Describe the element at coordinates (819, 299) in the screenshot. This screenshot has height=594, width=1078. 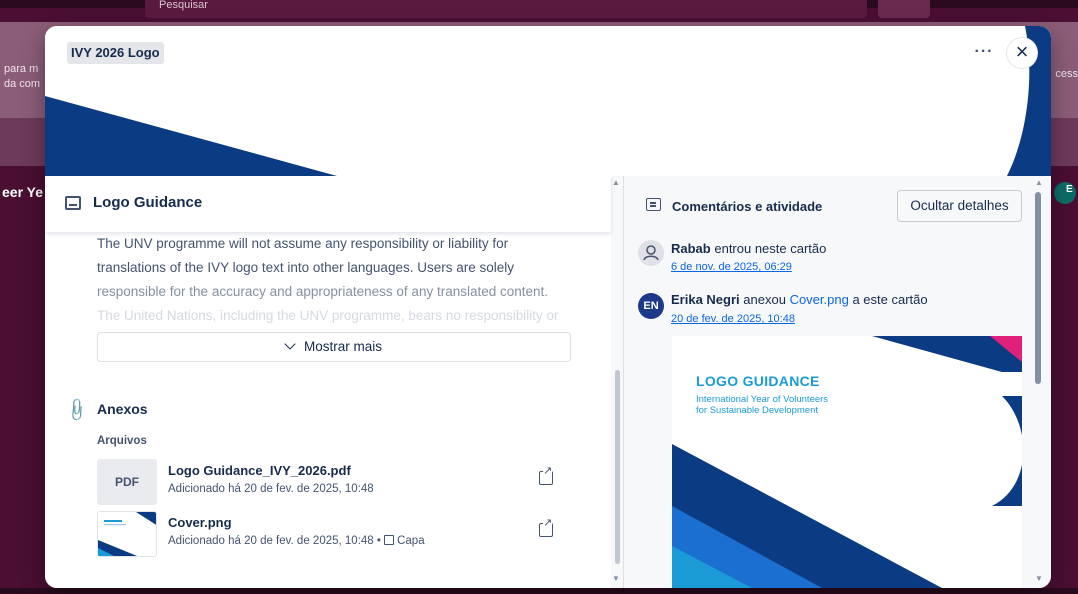
I see `attachment-link: Cover.png` at that location.